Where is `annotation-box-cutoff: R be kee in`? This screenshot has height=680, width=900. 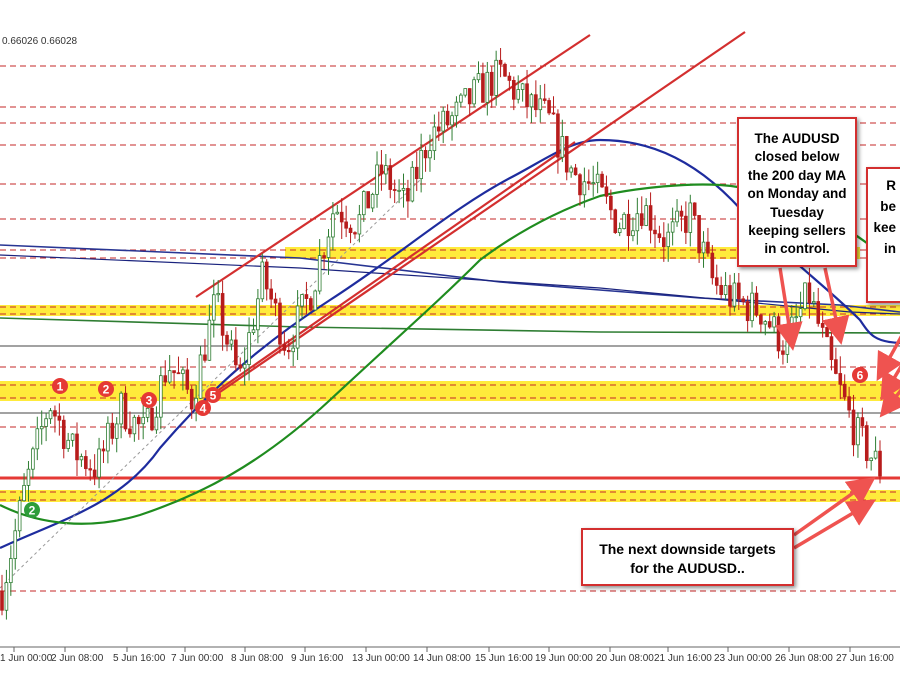
annotation-box-cutoff: R be kee in is located at coordinates (883, 235).